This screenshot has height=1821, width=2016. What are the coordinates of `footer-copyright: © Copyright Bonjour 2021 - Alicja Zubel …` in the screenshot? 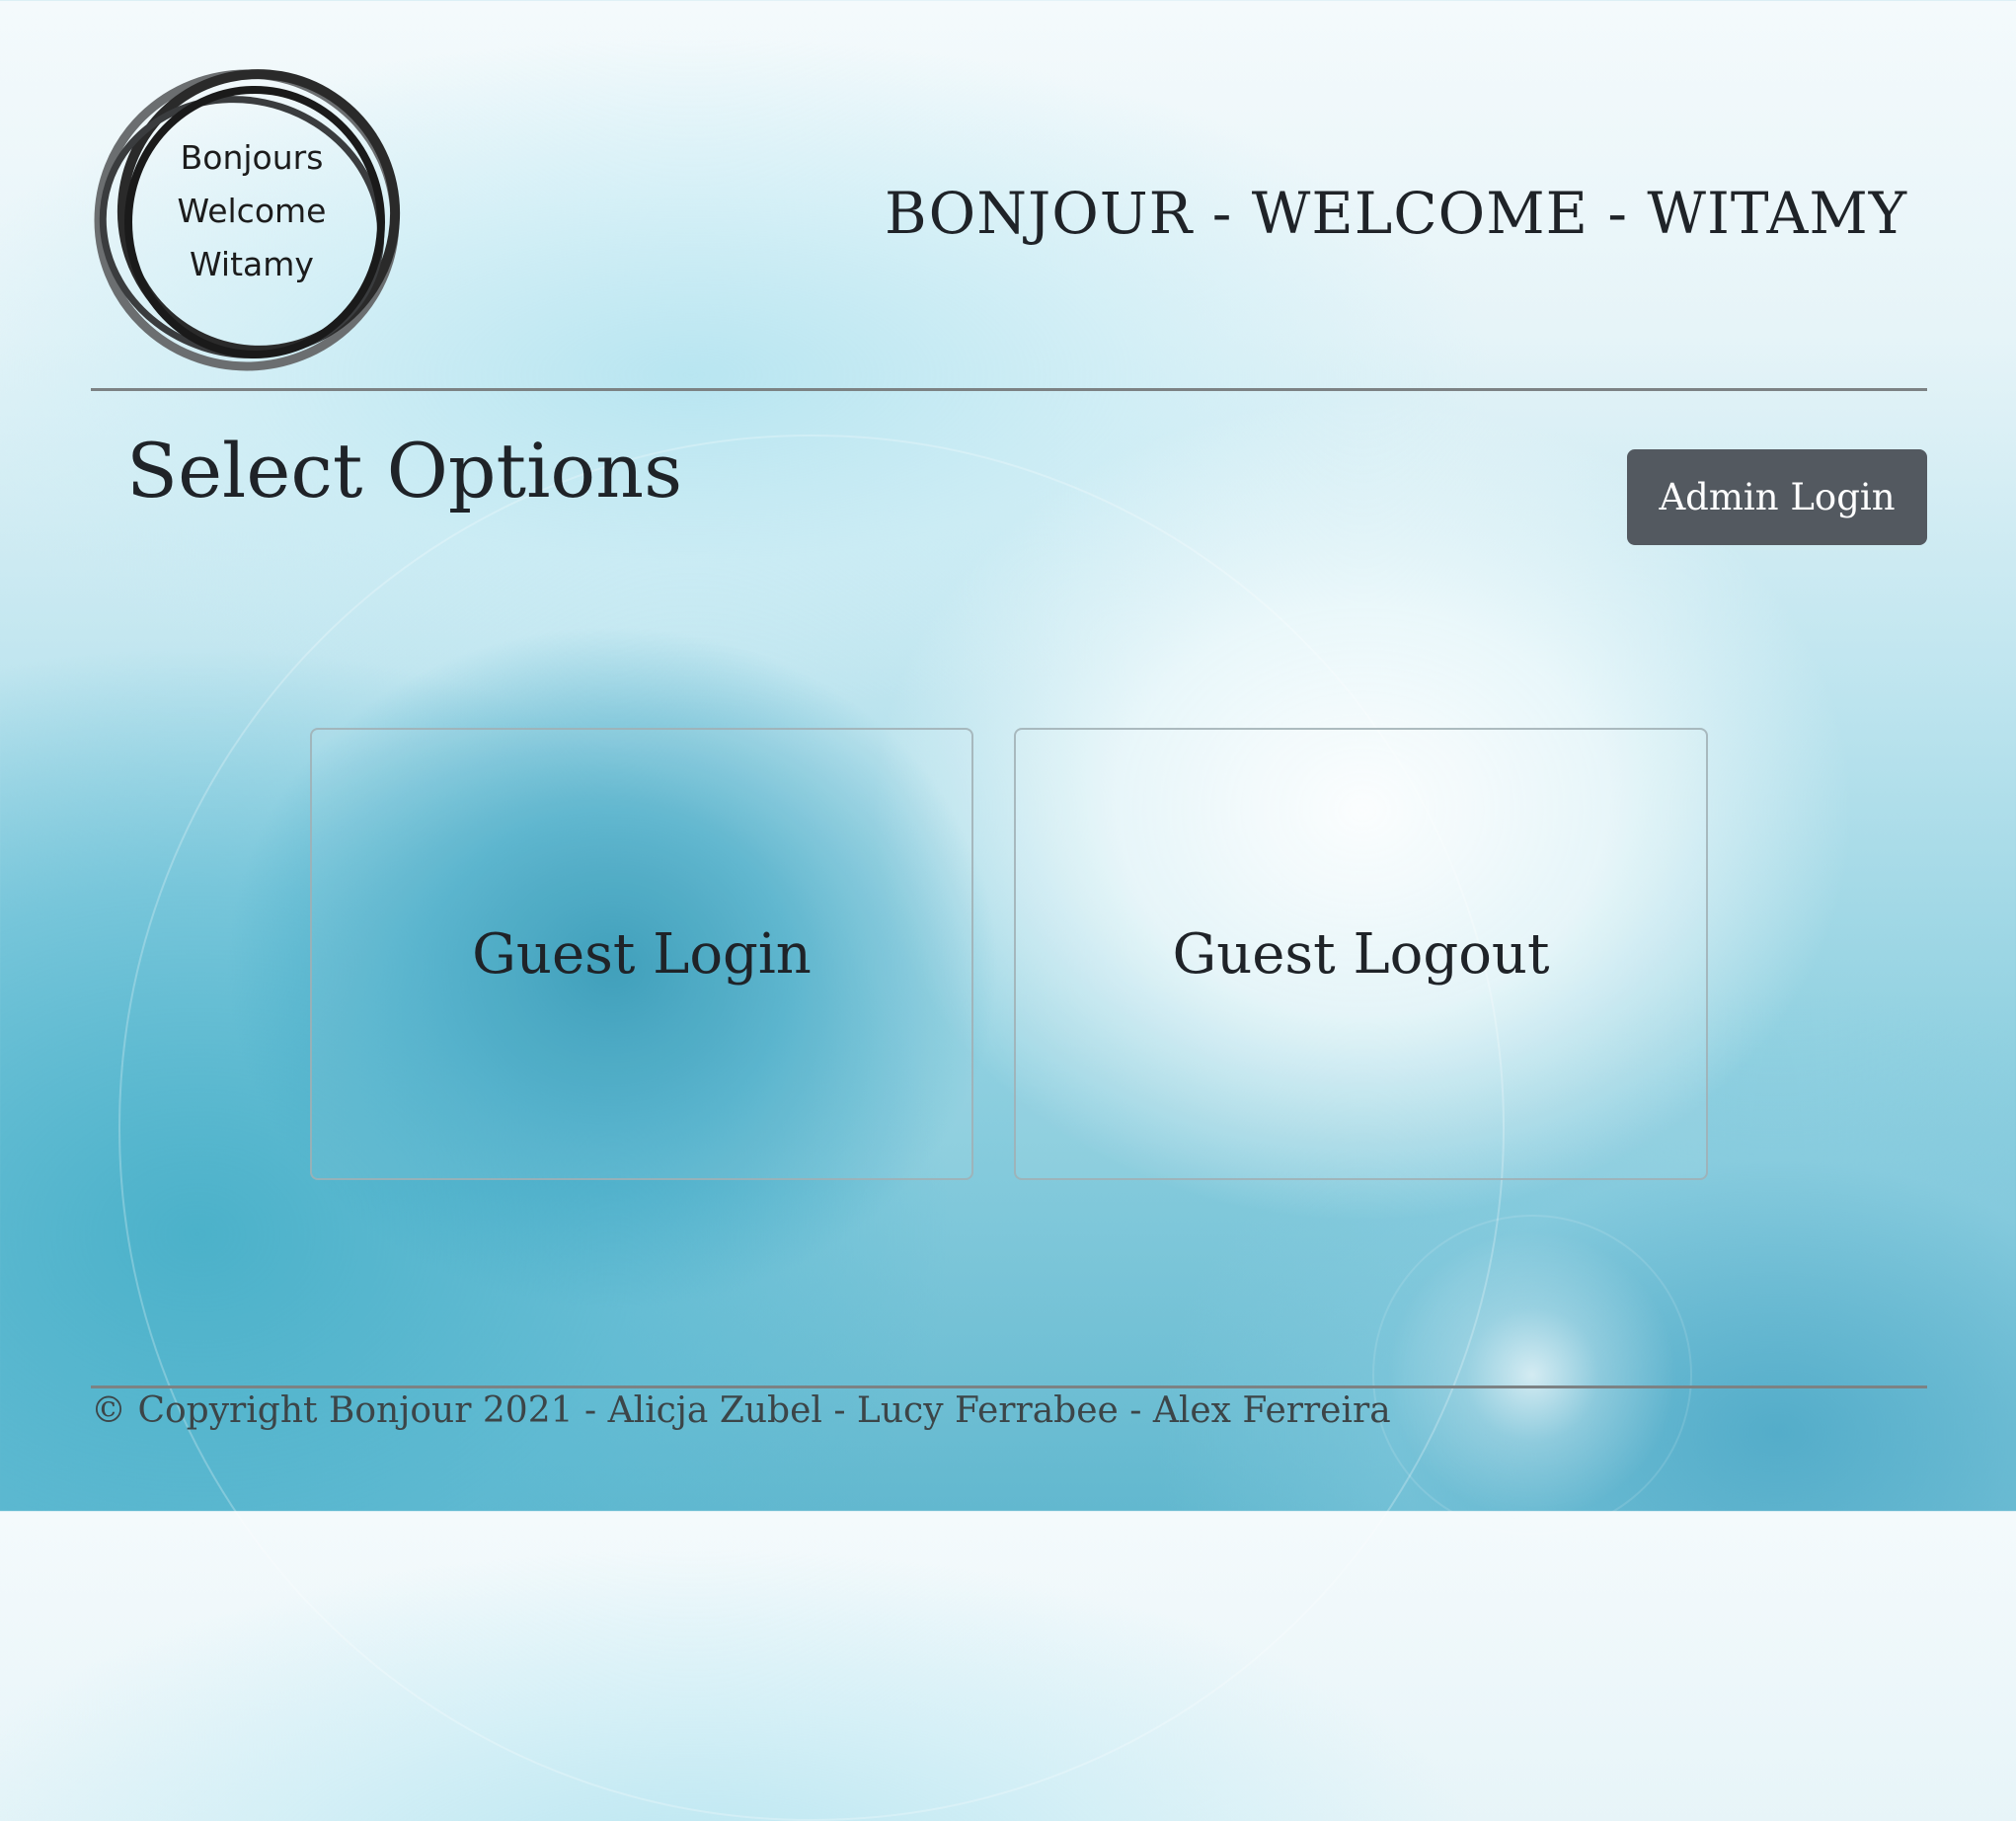 It's located at (741, 1410).